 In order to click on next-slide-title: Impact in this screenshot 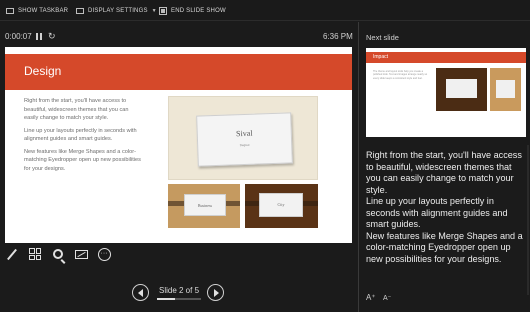, I will do `click(381, 57)`.